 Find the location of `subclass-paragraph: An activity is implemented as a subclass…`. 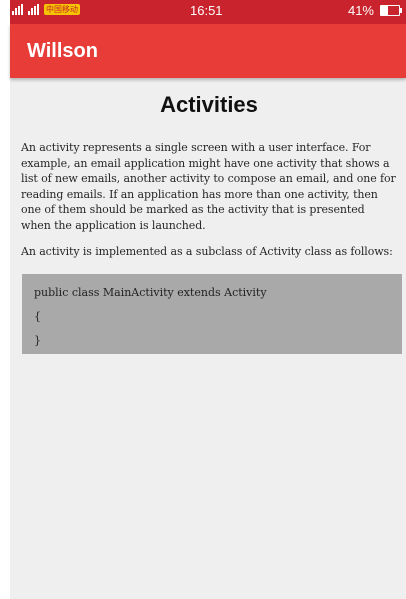

subclass-paragraph: An activity is implemented as a subclass… is located at coordinates (207, 251).